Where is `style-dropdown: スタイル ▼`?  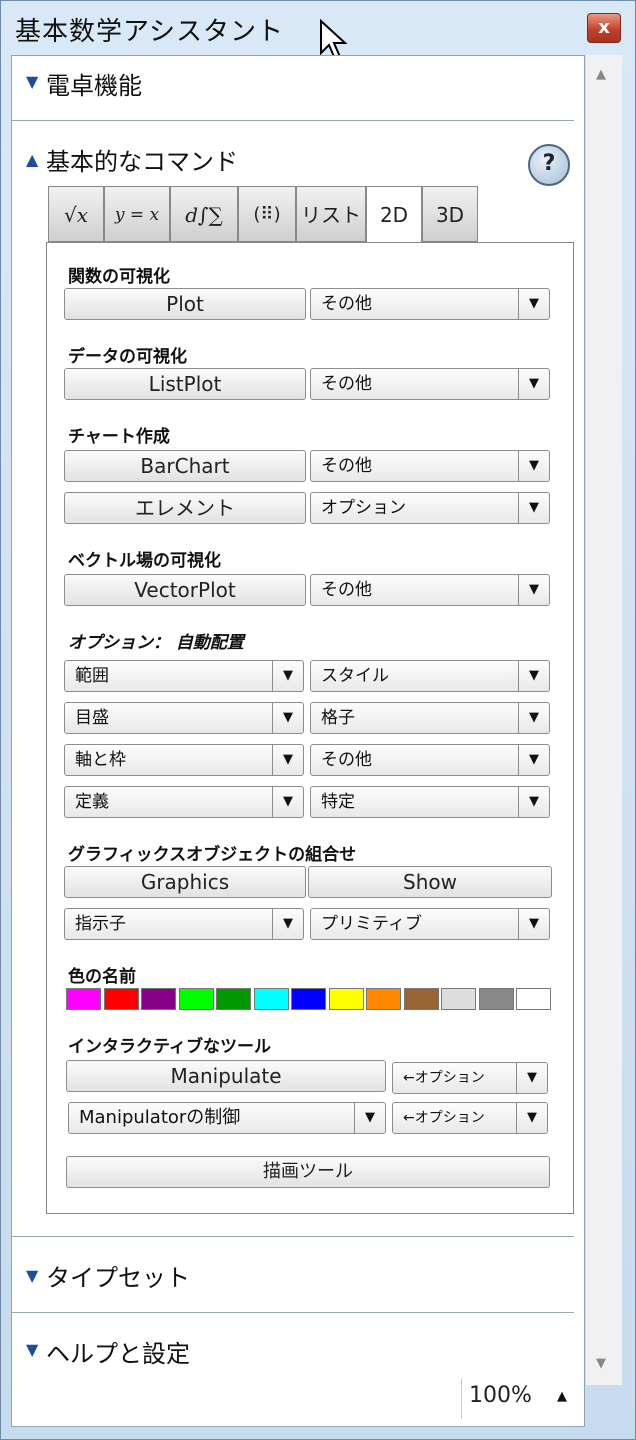
style-dropdown: スタイル ▼ is located at coordinates (430, 676).